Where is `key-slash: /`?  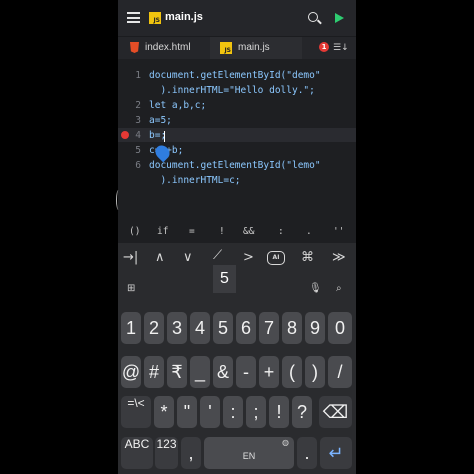
key-slash: / is located at coordinates (340, 372).